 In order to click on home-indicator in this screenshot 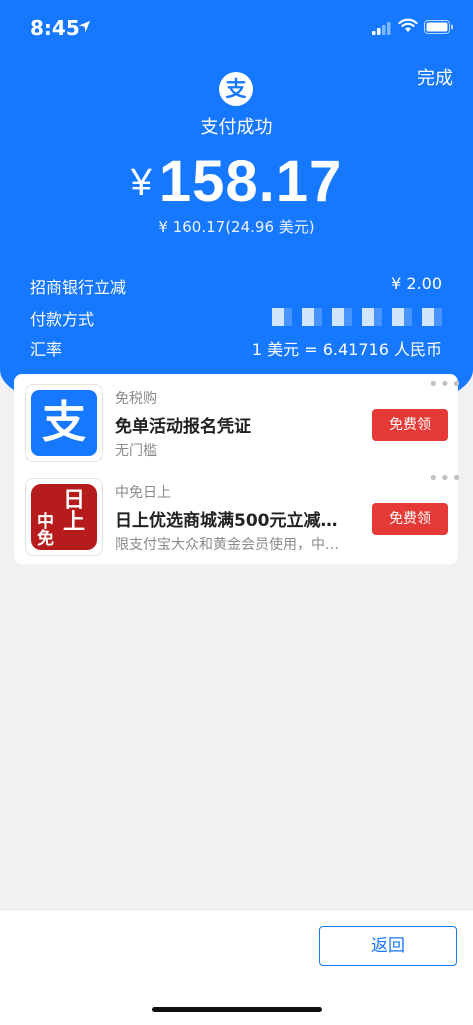, I will do `click(237, 1009)`.